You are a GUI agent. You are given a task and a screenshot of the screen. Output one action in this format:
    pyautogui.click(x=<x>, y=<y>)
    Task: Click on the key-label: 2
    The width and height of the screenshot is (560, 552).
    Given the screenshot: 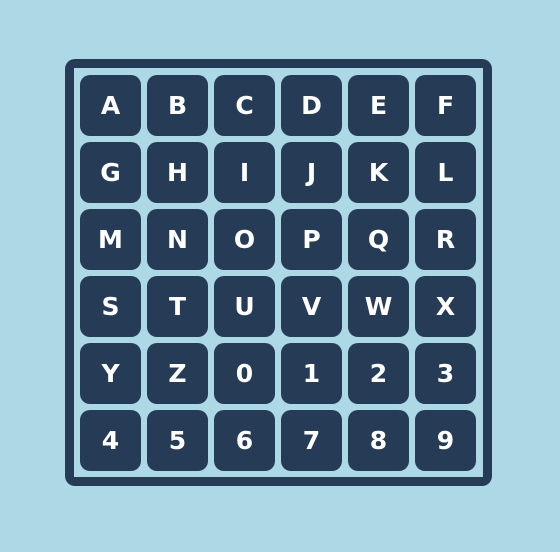 What is the action you would take?
    pyautogui.click(x=378, y=373)
    